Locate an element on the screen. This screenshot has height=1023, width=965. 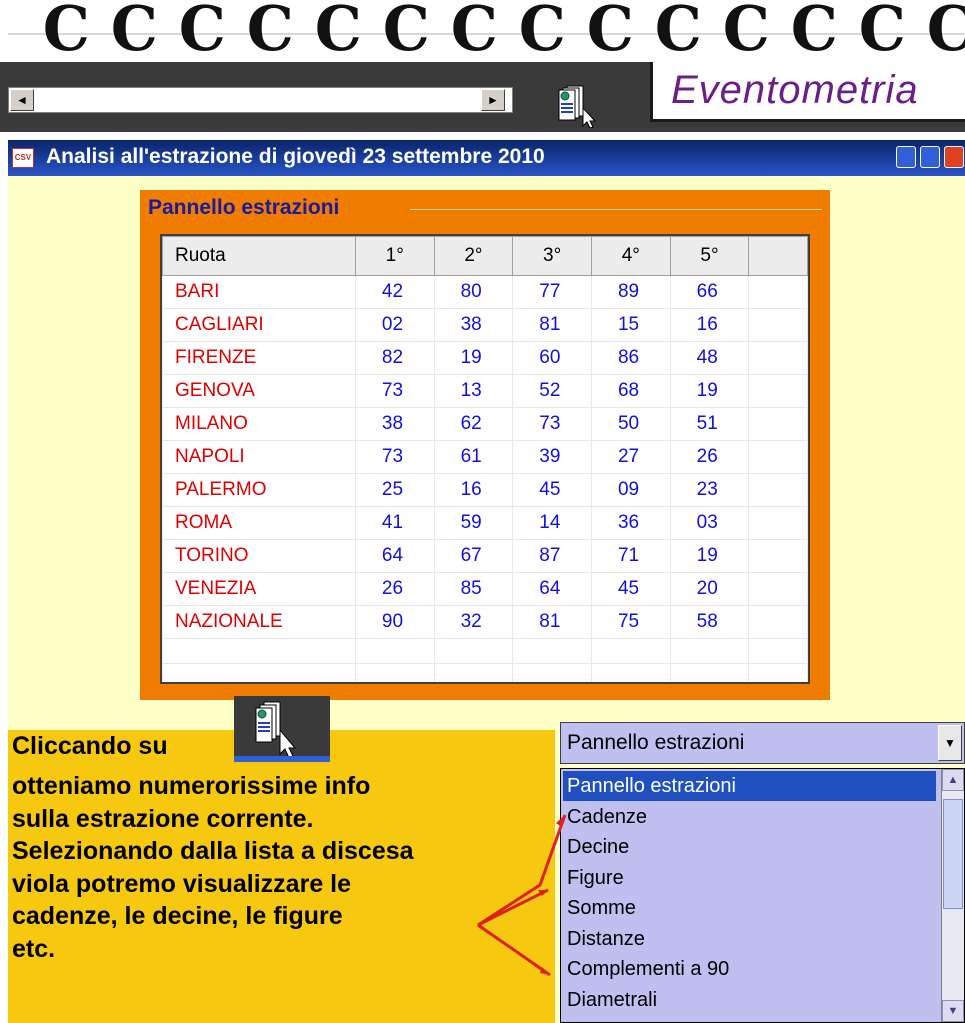
number-cell: 39 is located at coordinates (552, 457).